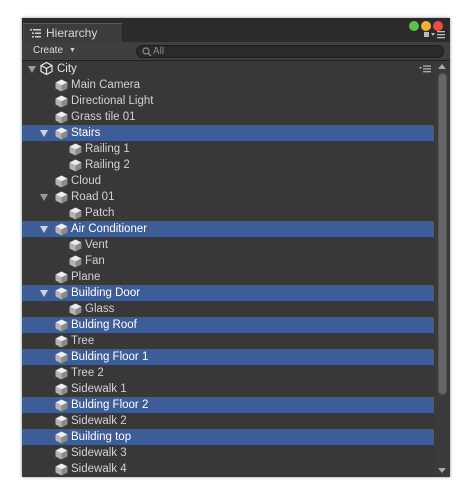 The width and height of the screenshot is (473, 504). Describe the element at coordinates (425, 69) in the screenshot. I see `scene-menu-icon` at that location.